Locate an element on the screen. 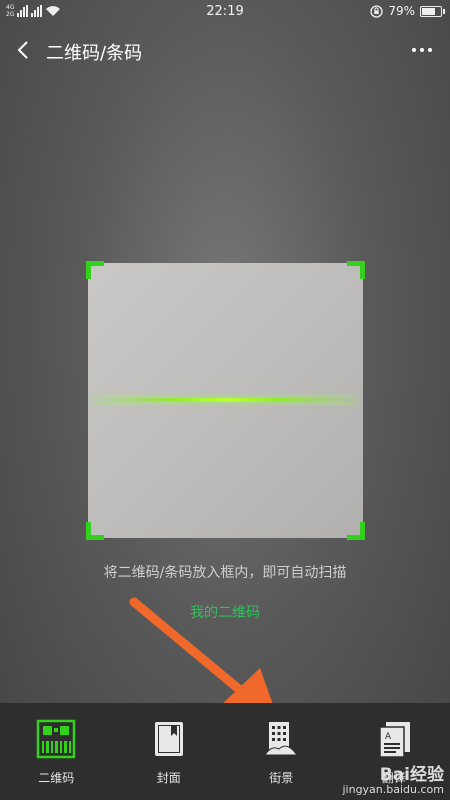  status-right: 79% is located at coordinates (407, 11).